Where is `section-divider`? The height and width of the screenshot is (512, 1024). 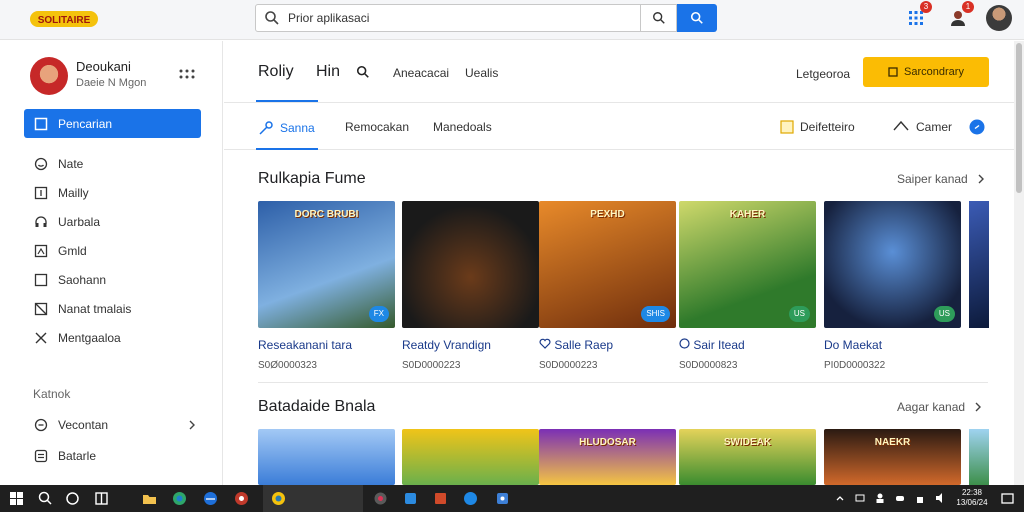 section-divider is located at coordinates (623, 382).